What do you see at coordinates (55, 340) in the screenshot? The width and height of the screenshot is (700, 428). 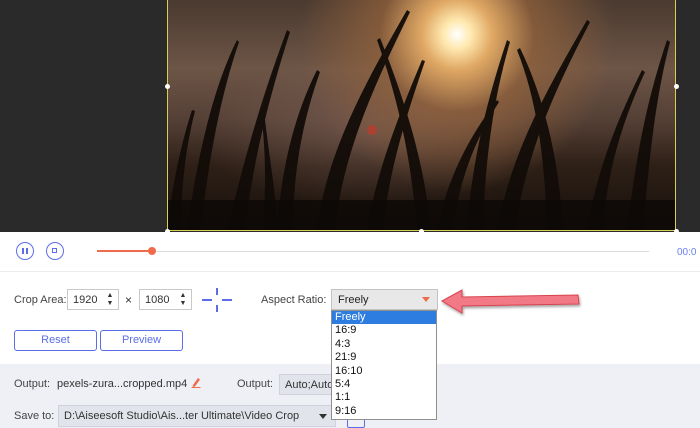 I see `reset-button: Reset` at bounding box center [55, 340].